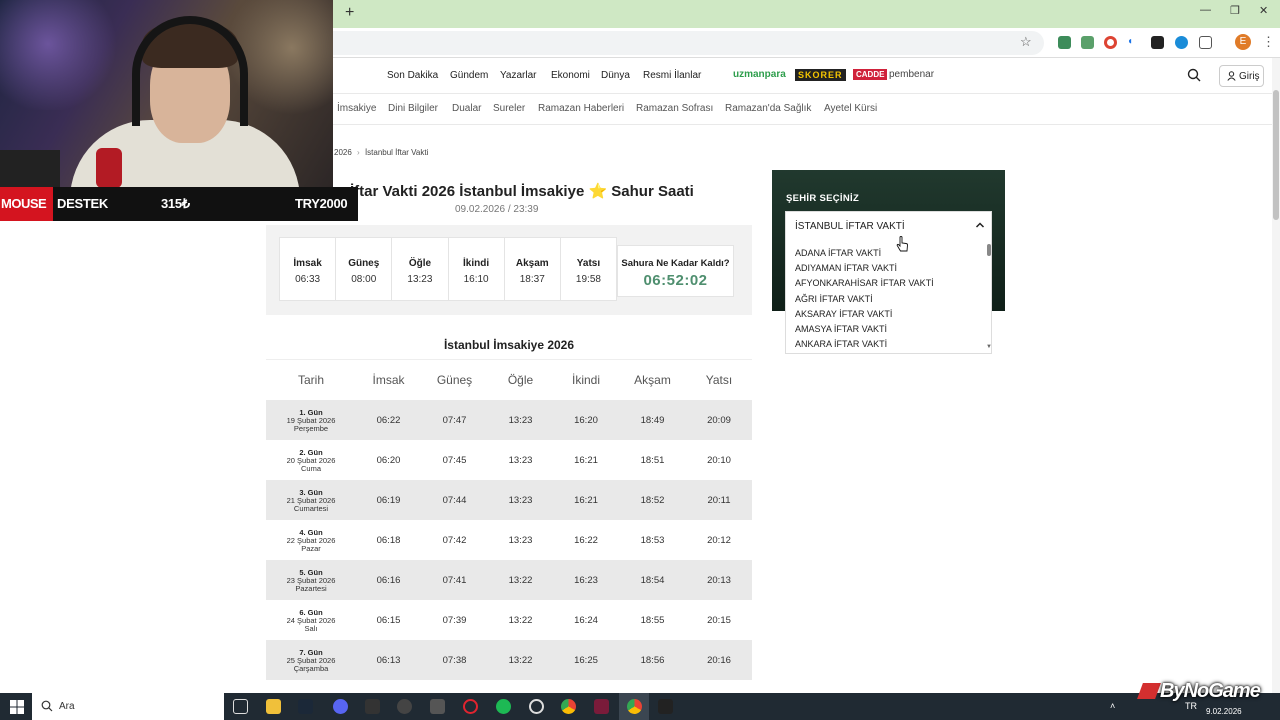 Image resolution: width=1280 pixels, height=720 pixels. Describe the element at coordinates (1205, 42) in the screenshot. I see `puzzle-icon` at that location.